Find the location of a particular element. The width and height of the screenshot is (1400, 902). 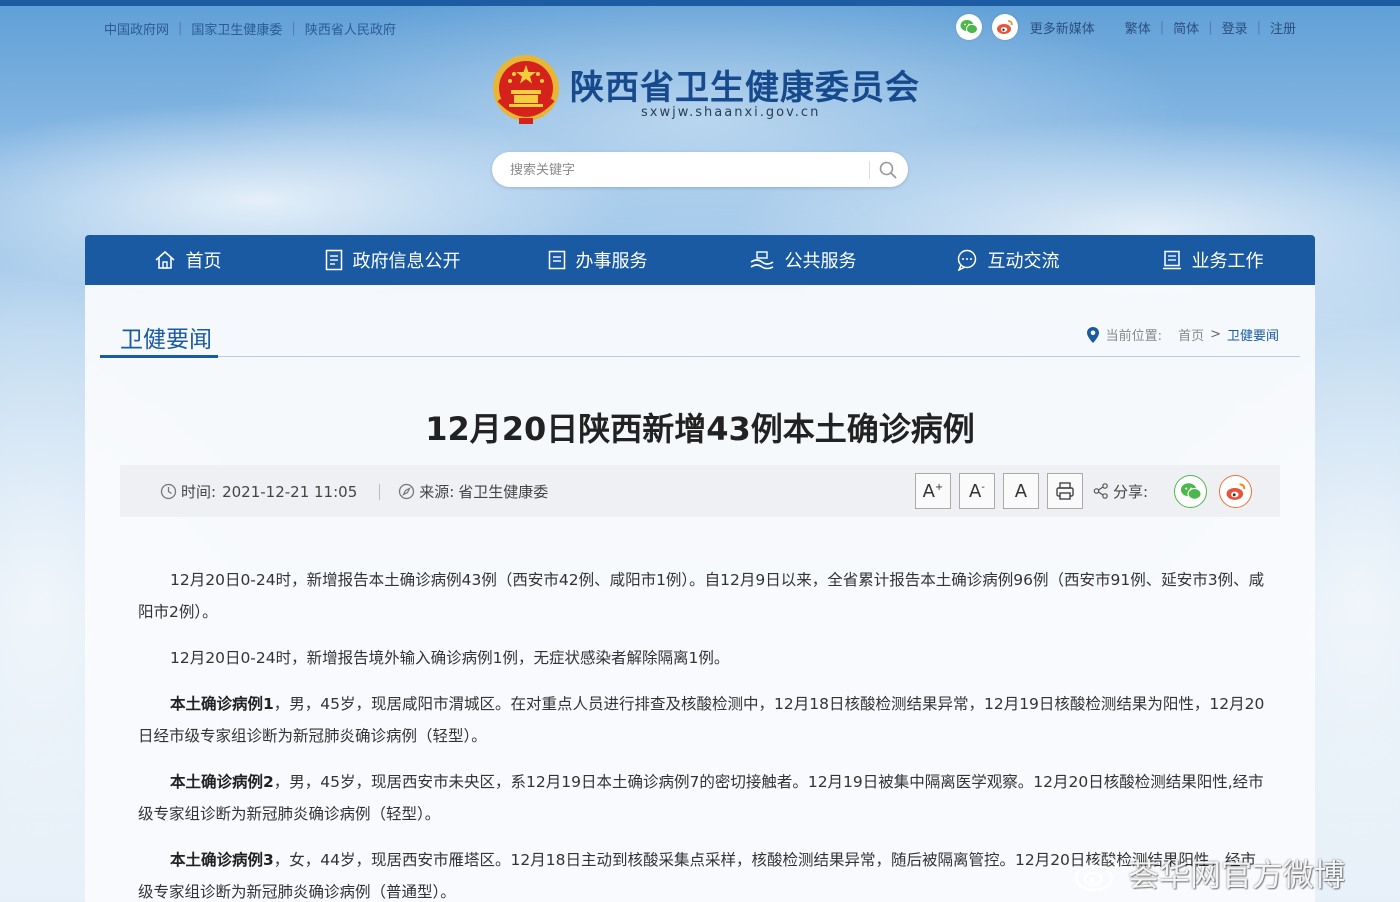

nav-label: 业务工作 is located at coordinates (1227, 261).